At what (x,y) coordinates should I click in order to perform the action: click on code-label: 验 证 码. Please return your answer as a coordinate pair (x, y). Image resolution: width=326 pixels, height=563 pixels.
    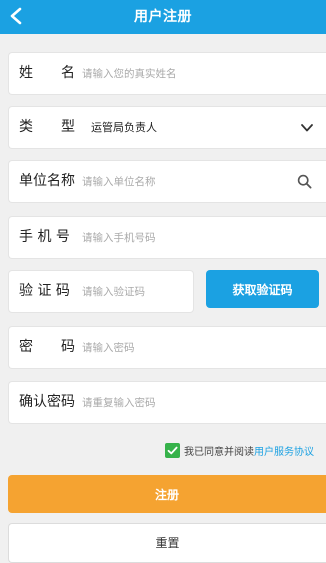
    Looking at the image, I should click on (44, 291).